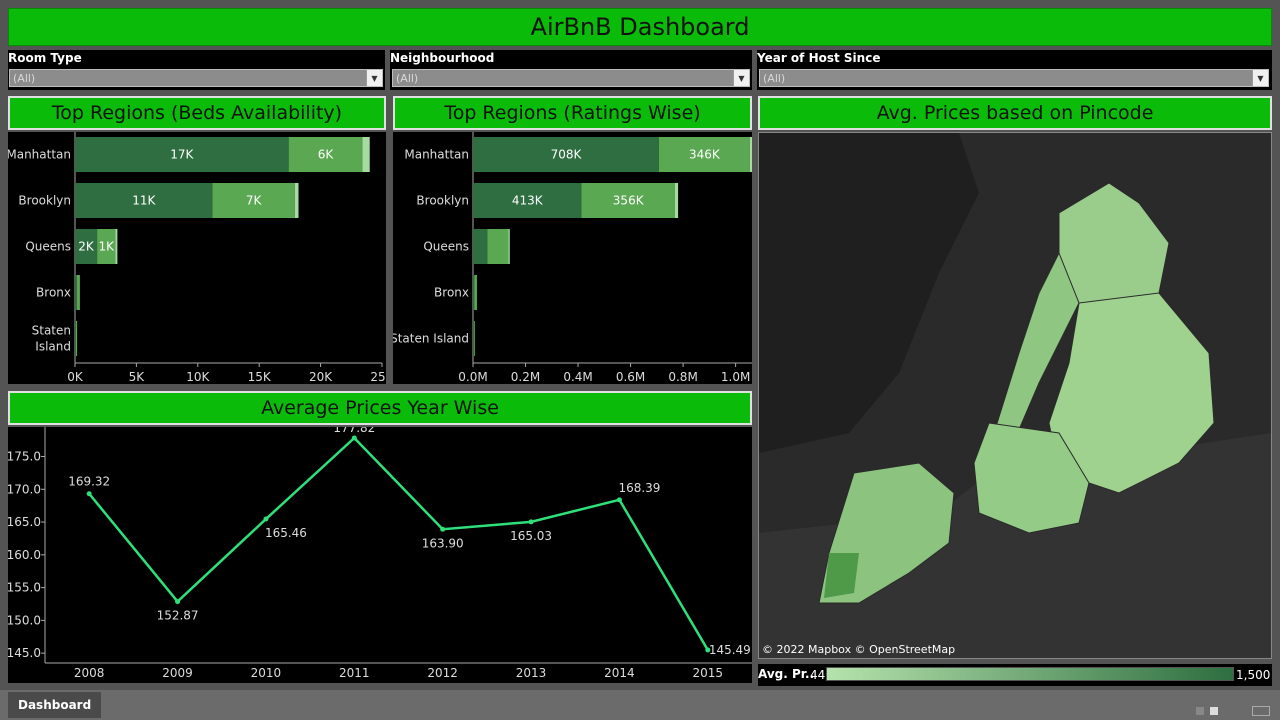 This screenshot has height=720, width=1280. Describe the element at coordinates (708, 673) in the screenshot. I see `x-tick-label: 2015` at that location.